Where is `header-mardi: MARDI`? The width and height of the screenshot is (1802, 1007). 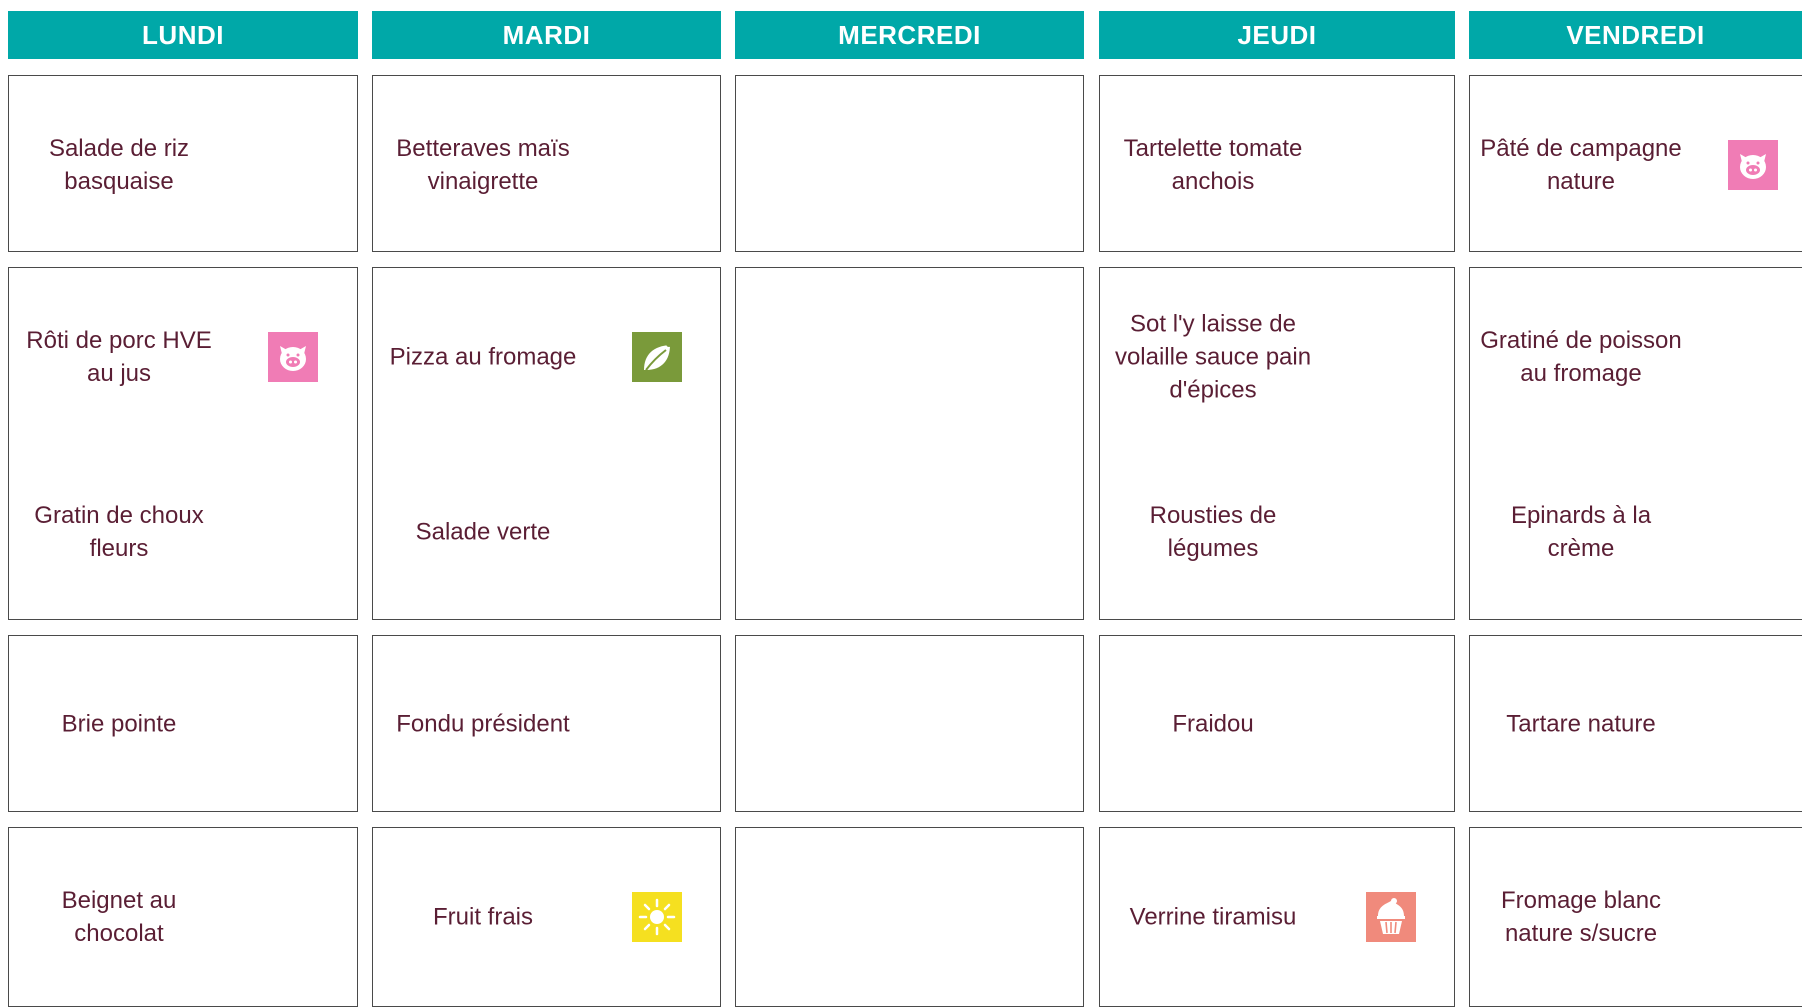
header-mardi: MARDI is located at coordinates (546, 35).